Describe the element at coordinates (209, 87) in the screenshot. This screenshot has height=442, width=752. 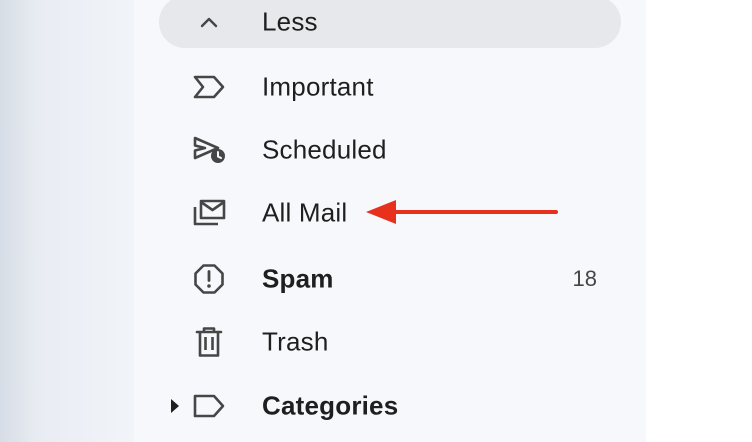
I see `important-label-icon` at that location.